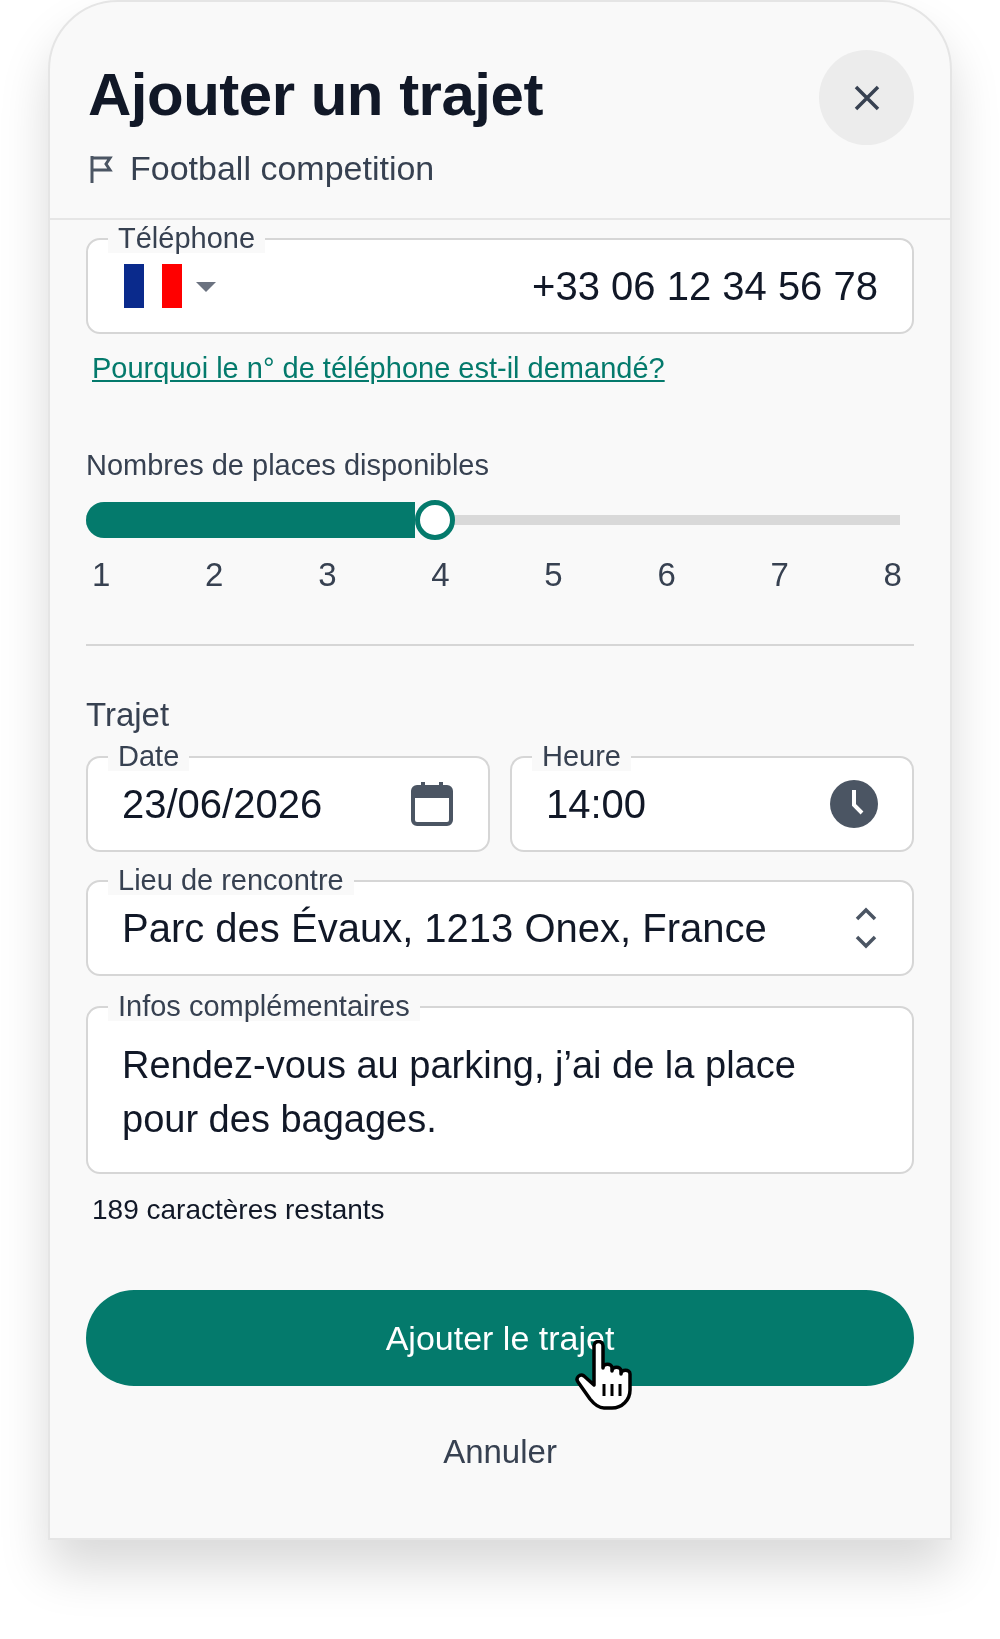  Describe the element at coordinates (315, 94) in the screenshot. I see `dialog-title: Ajouter un trajet` at that location.